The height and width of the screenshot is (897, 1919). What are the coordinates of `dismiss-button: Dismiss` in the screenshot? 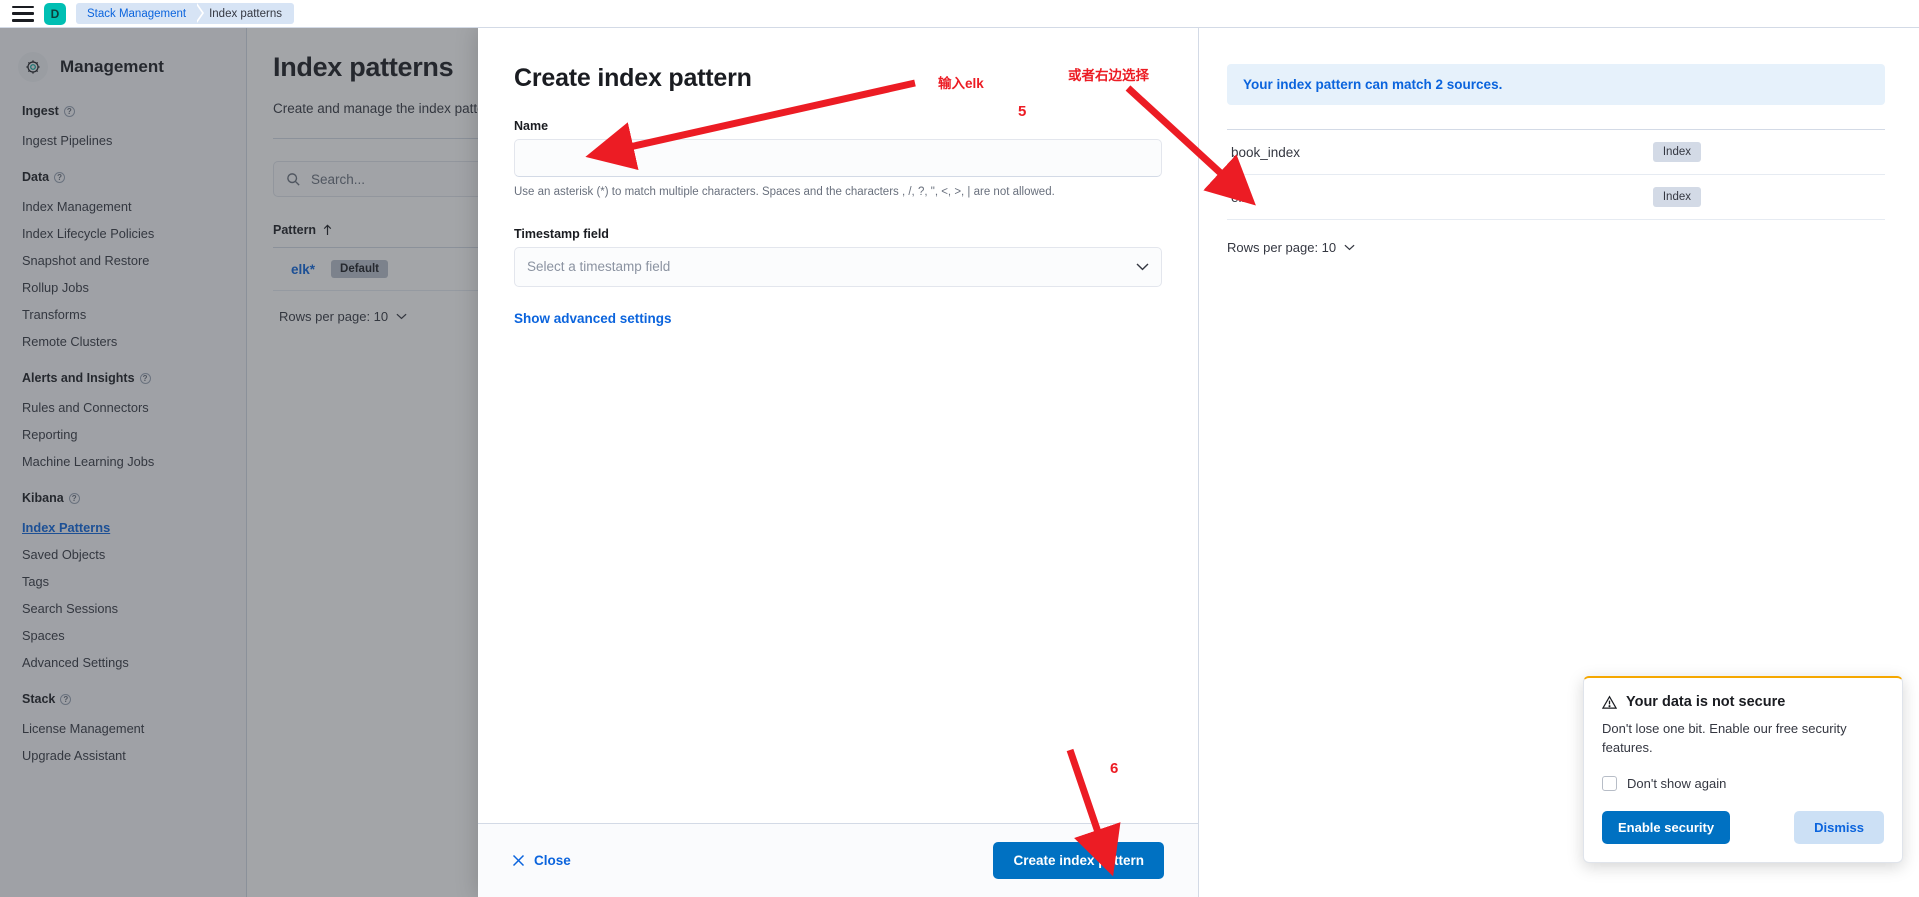 It's located at (1839, 827).